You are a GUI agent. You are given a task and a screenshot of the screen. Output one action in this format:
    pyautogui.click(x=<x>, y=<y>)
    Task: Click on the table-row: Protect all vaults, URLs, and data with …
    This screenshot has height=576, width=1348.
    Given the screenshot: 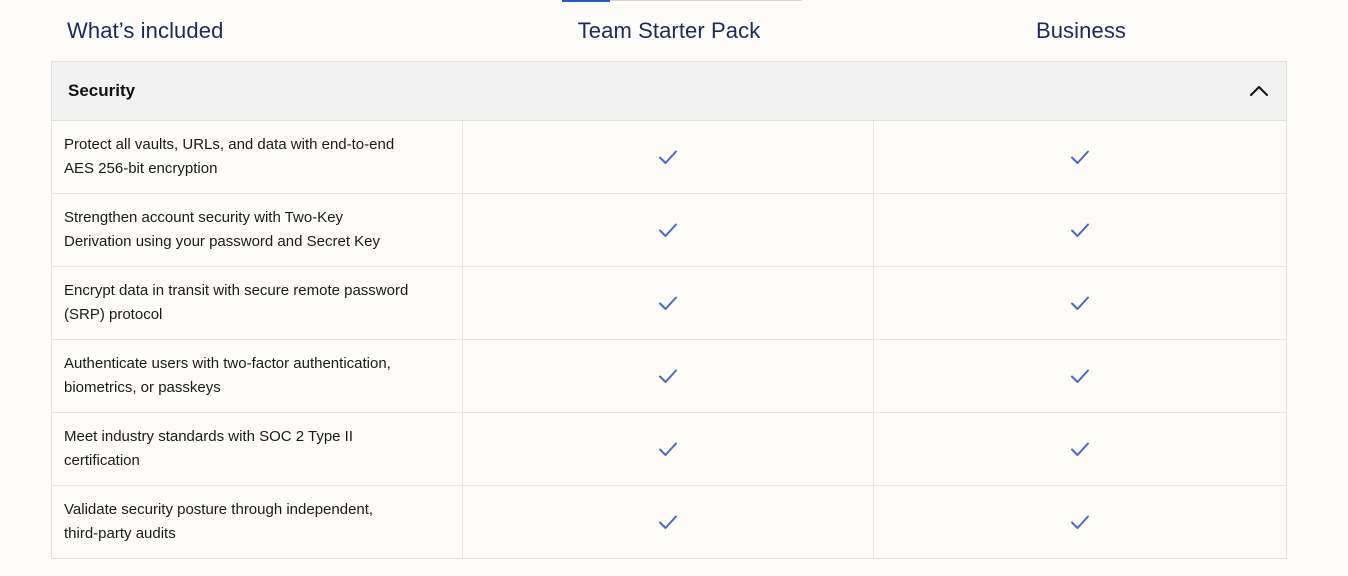 What is the action you would take?
    pyautogui.click(x=669, y=157)
    